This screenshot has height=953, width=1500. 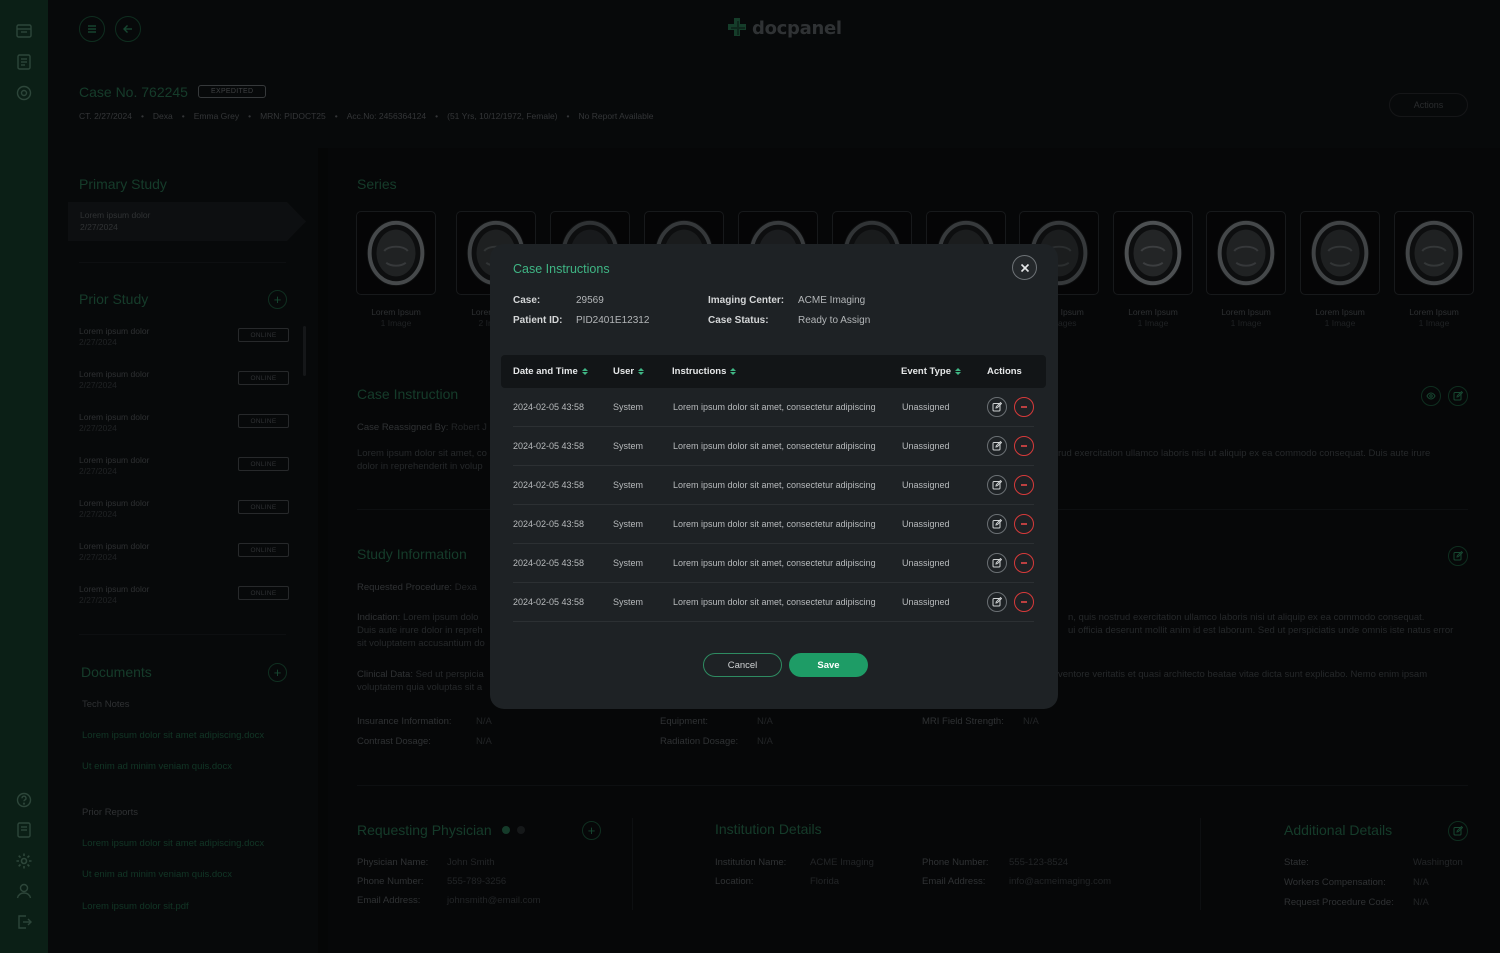 What do you see at coordinates (746, 300) in the screenshot?
I see `imaging-center-label: Imaging Center:` at bounding box center [746, 300].